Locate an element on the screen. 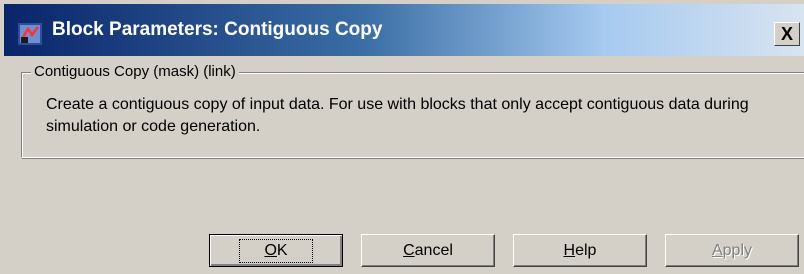 Image resolution: width=804 pixels, height=274 pixels. simulink-block-icon is located at coordinates (30, 34).